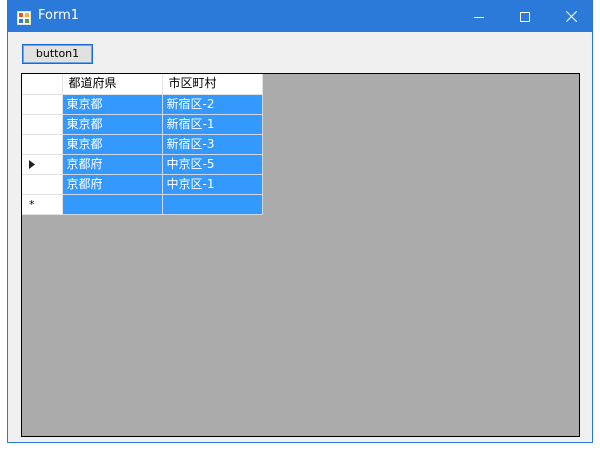  Describe the element at coordinates (32, 165) in the screenshot. I see `current-row-arrow-icon` at that location.